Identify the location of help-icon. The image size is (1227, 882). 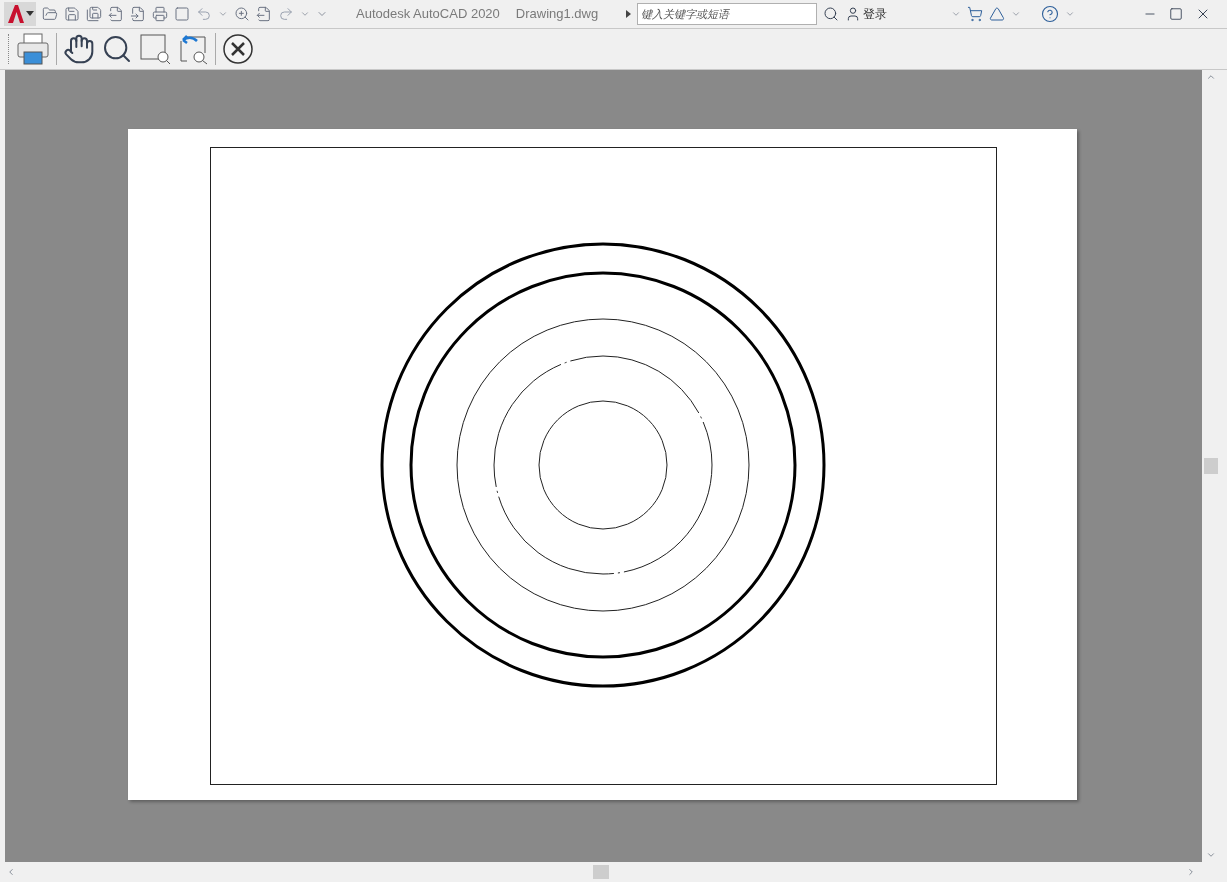
(1050, 14).